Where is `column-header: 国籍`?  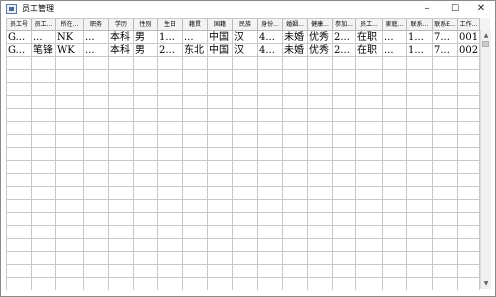 column-header: 国籍 is located at coordinates (220, 25).